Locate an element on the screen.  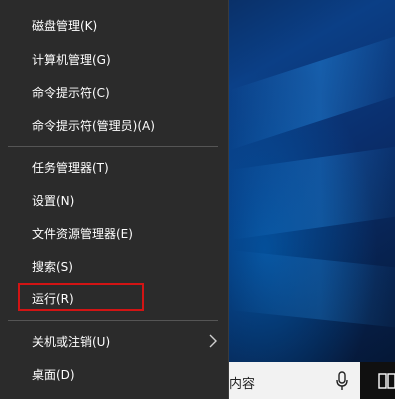
menu-item-shutdown-signout: 关机或注销(U) is located at coordinates (114, 341).